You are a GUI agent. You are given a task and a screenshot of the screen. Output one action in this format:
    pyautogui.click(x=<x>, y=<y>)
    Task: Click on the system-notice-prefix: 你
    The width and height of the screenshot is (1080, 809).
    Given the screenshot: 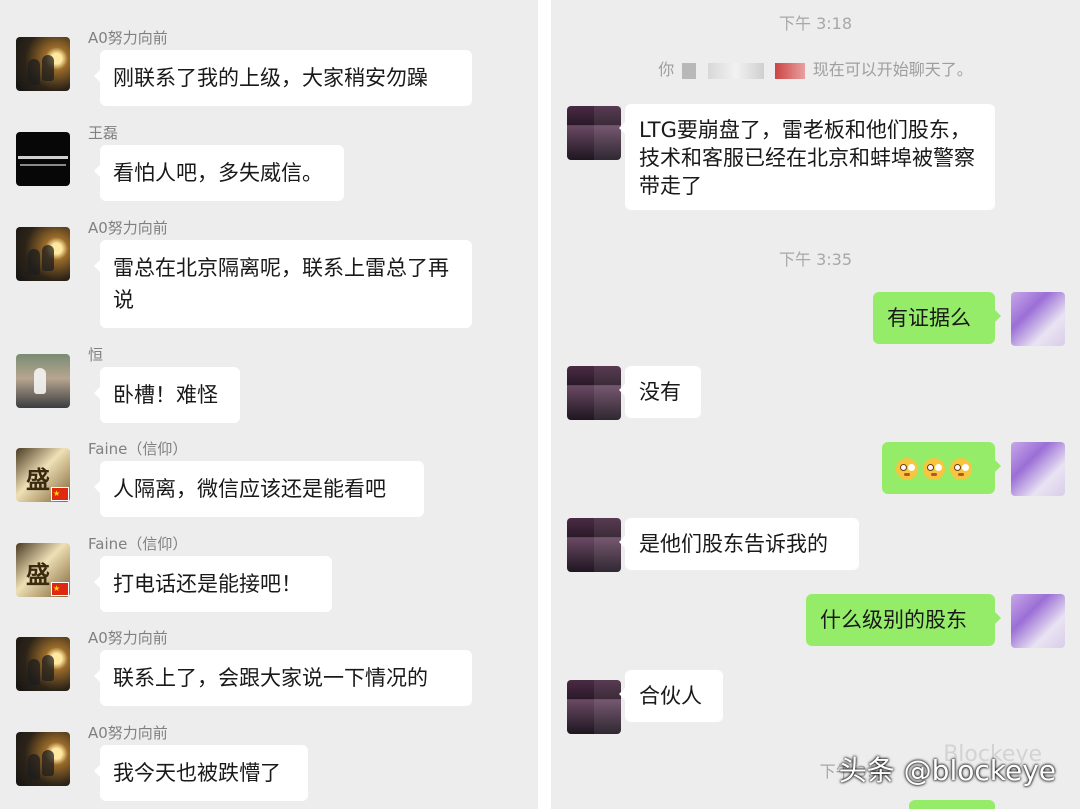 What is the action you would take?
    pyautogui.click(x=666, y=69)
    